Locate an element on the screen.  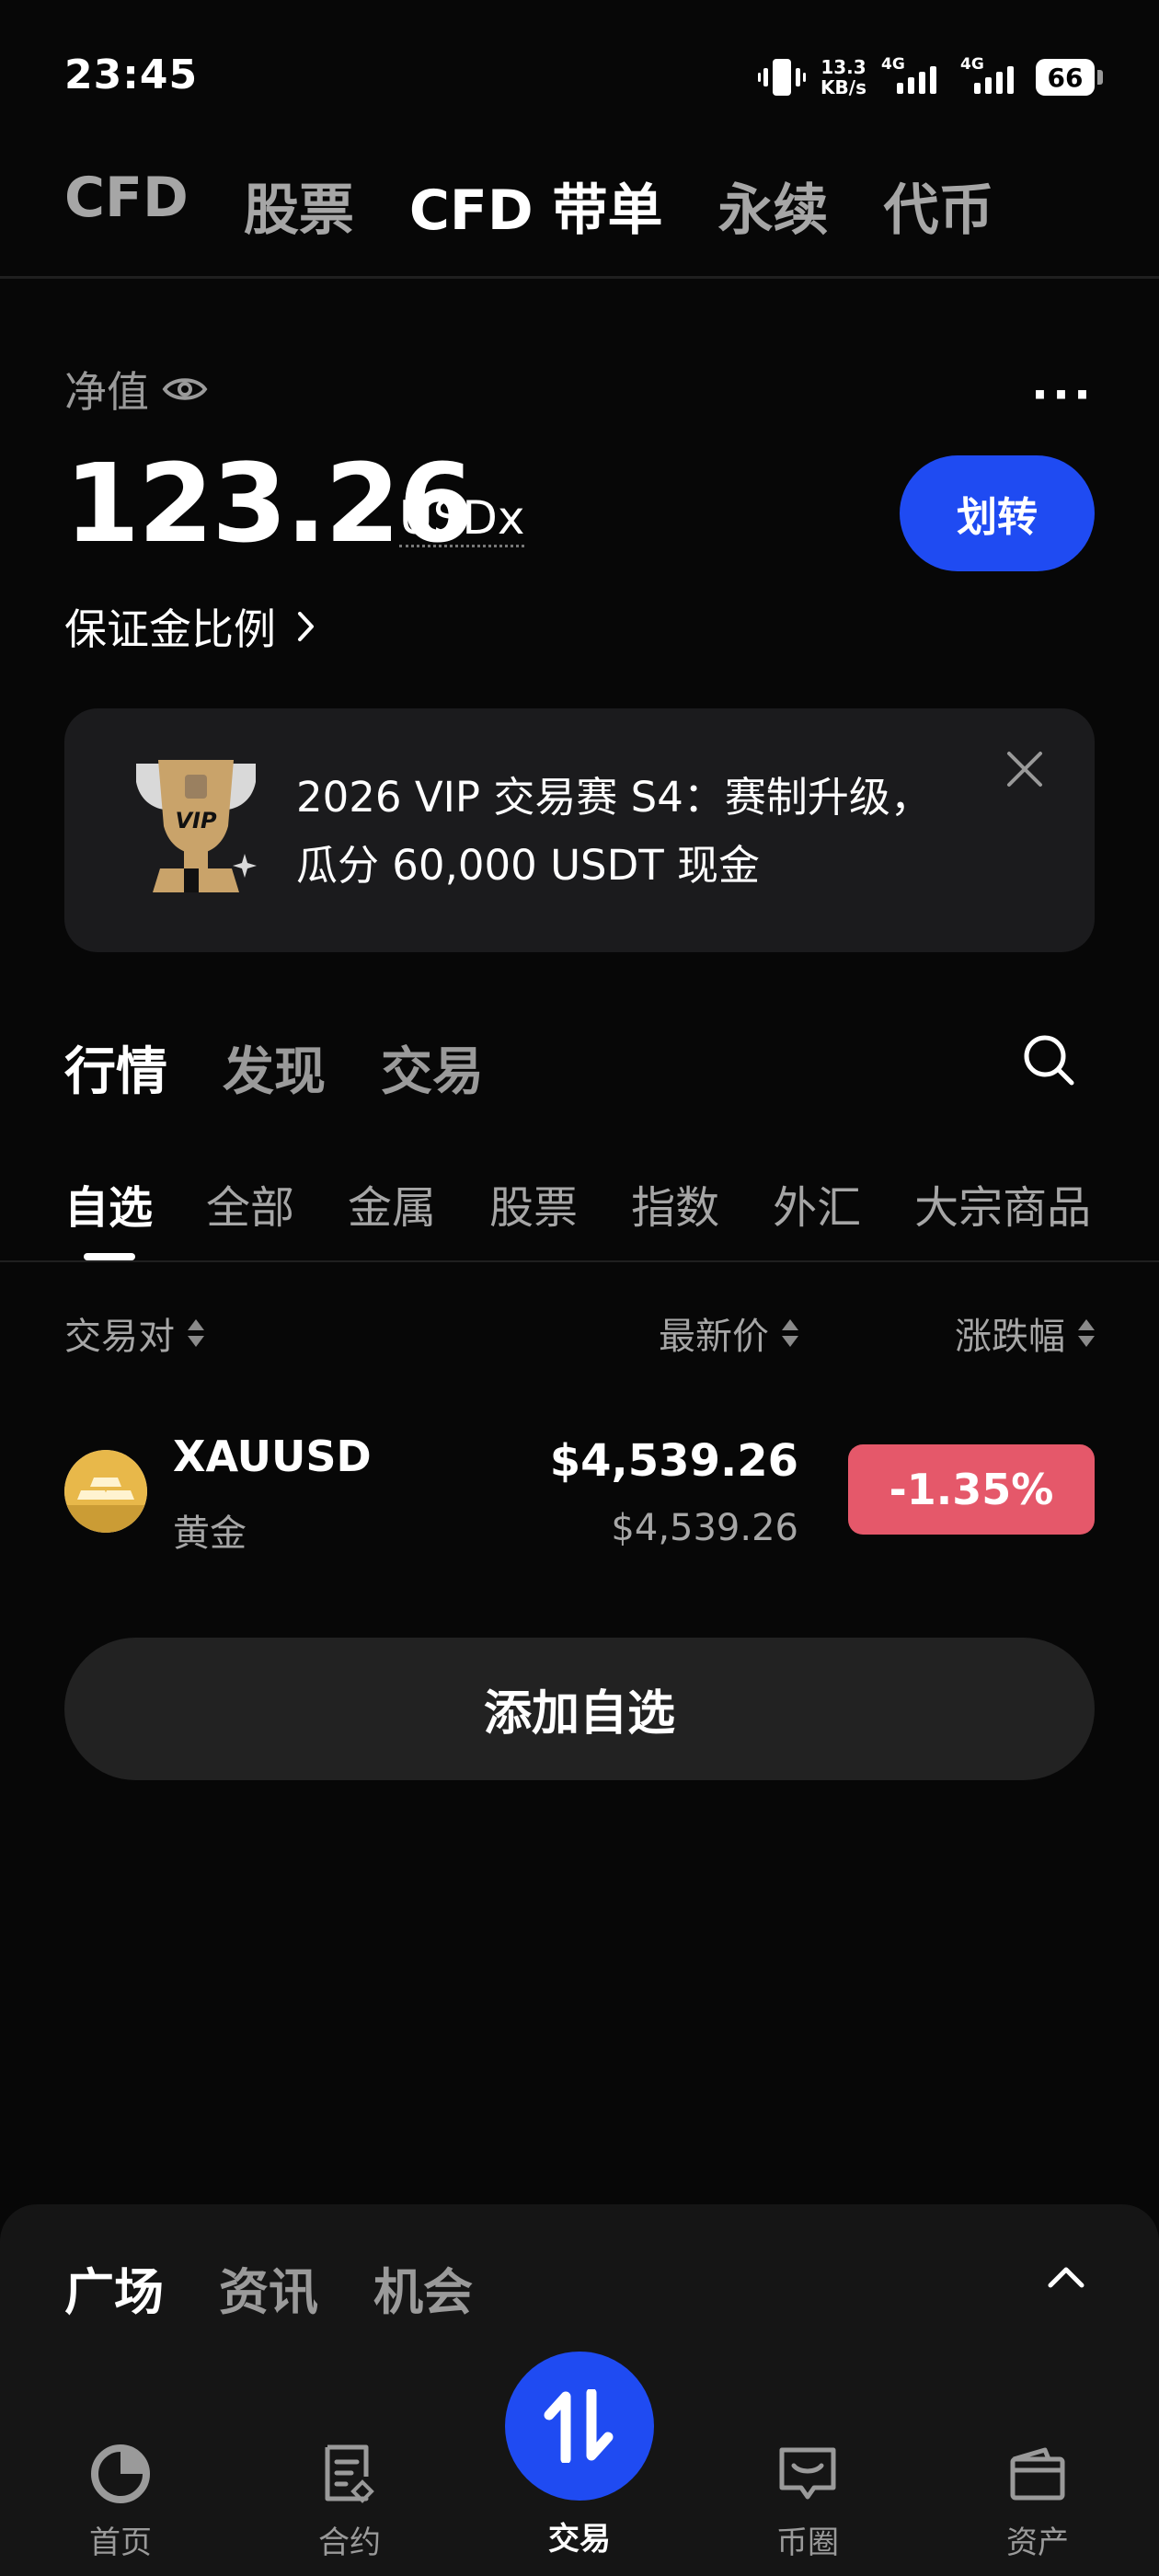
battery-icon: 66 is located at coordinates (1069, 77).